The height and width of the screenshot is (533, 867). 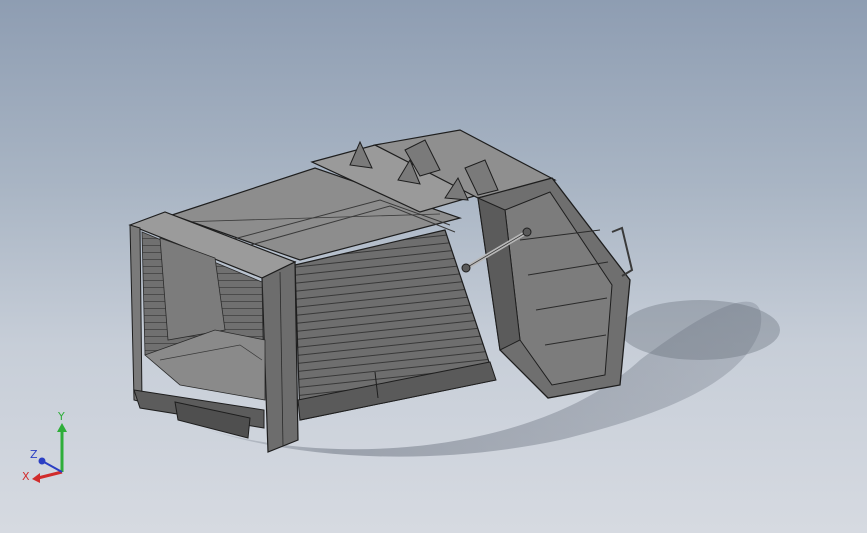 I want to click on z-axis-line, so click(x=53, y=467).